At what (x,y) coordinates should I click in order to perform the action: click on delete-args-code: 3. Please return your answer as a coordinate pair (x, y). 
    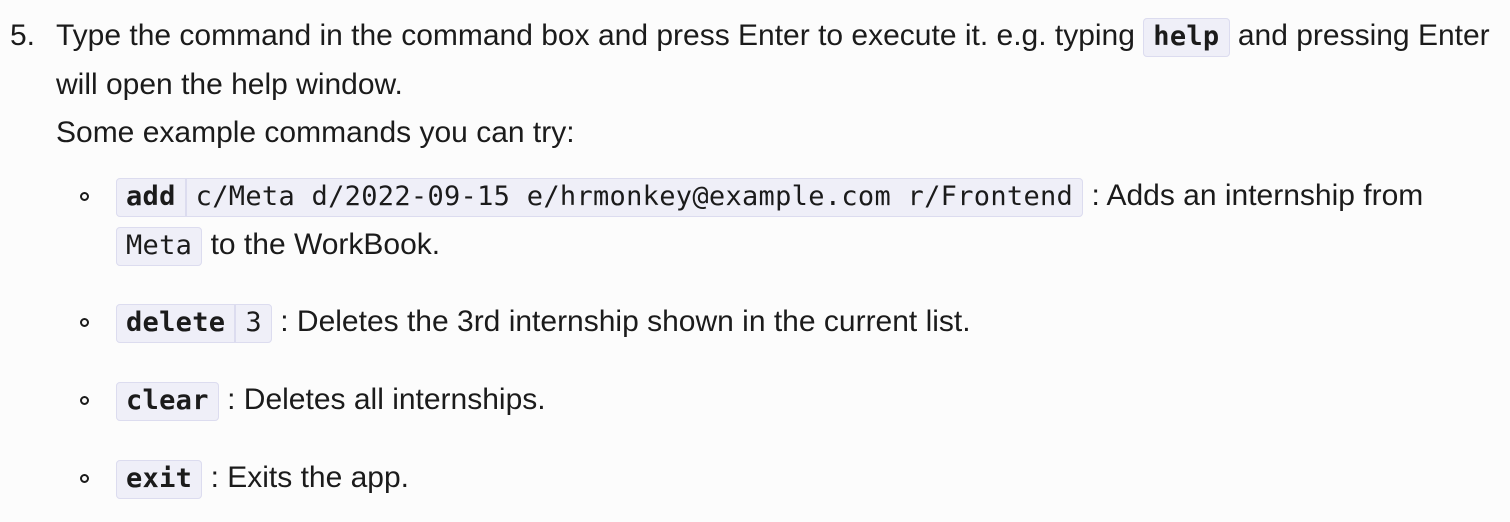
    Looking at the image, I should click on (253, 323).